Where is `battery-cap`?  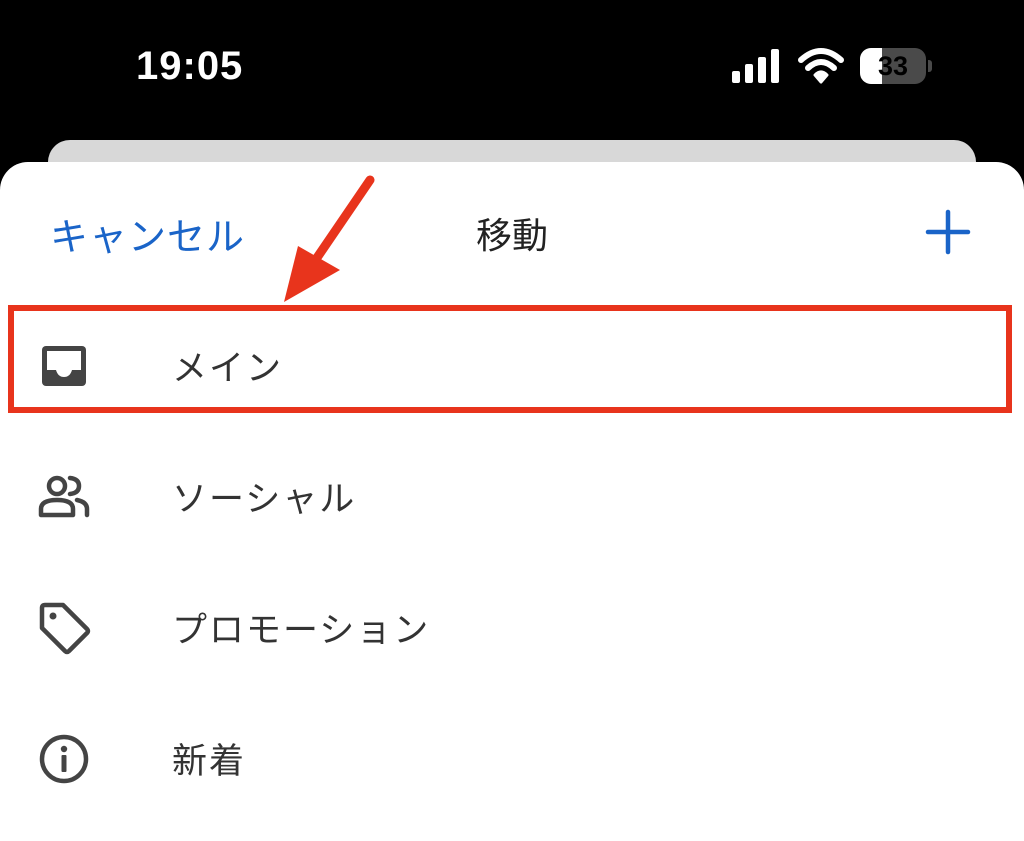 battery-cap is located at coordinates (930, 66).